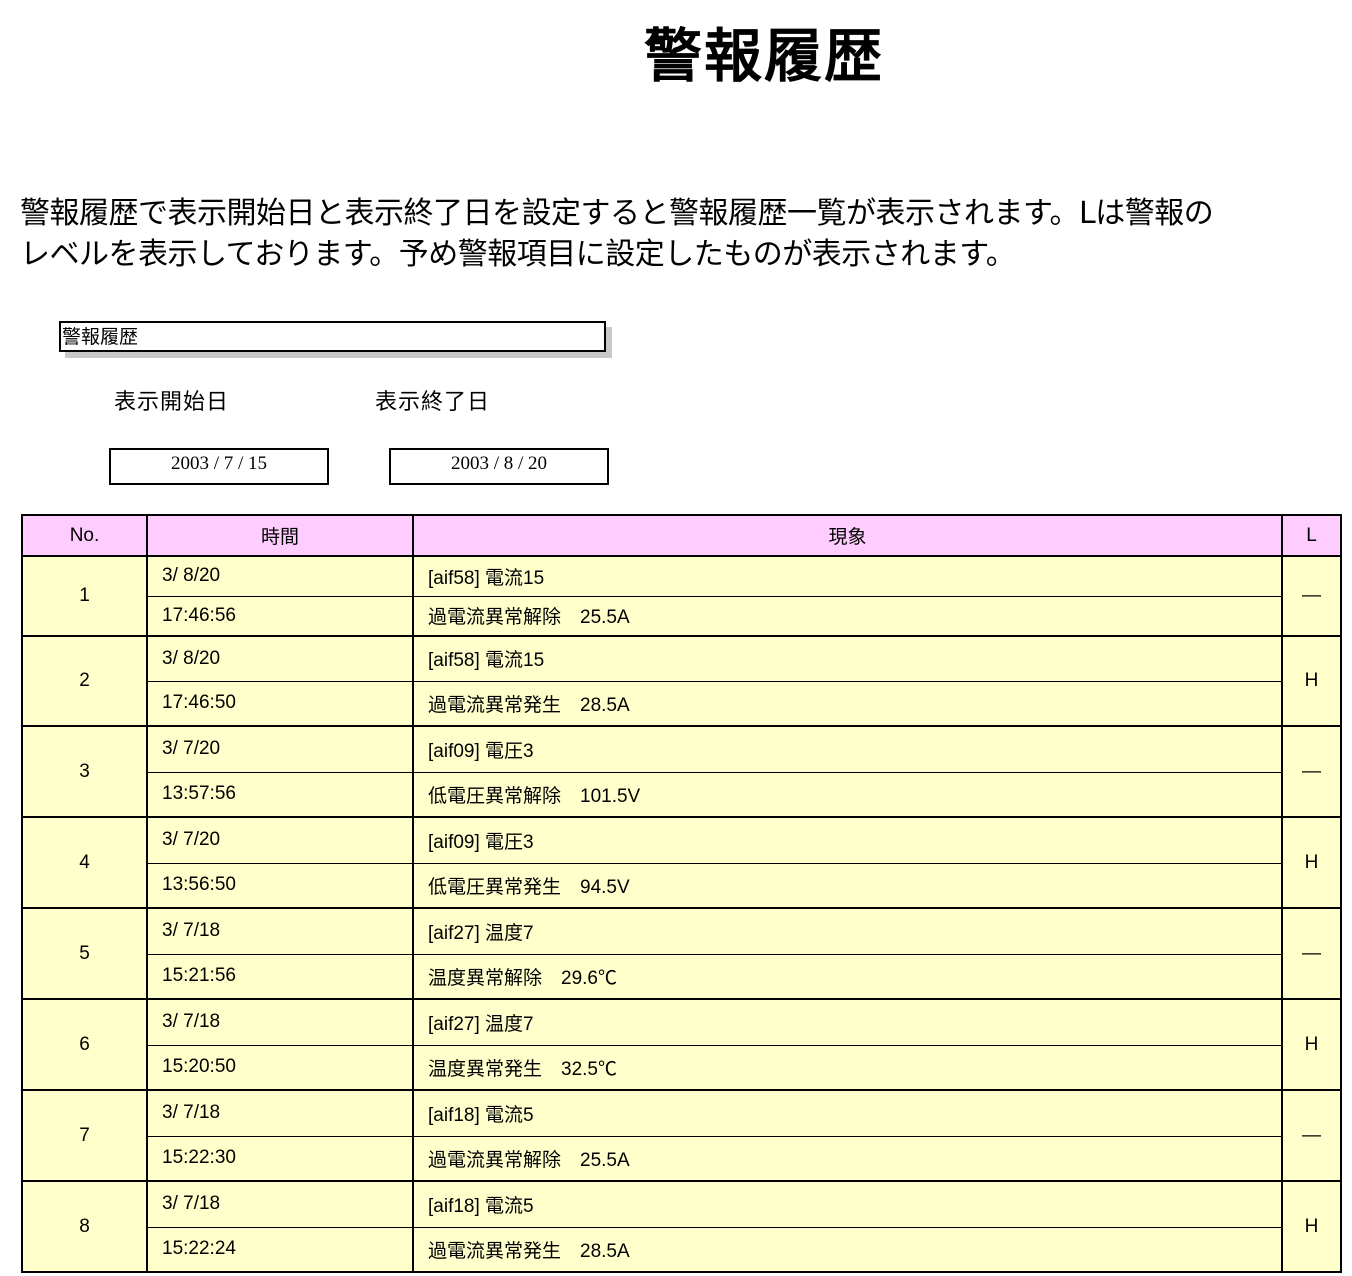  I want to click on table-header-row: No. 時間 現象 L, so click(681, 535).